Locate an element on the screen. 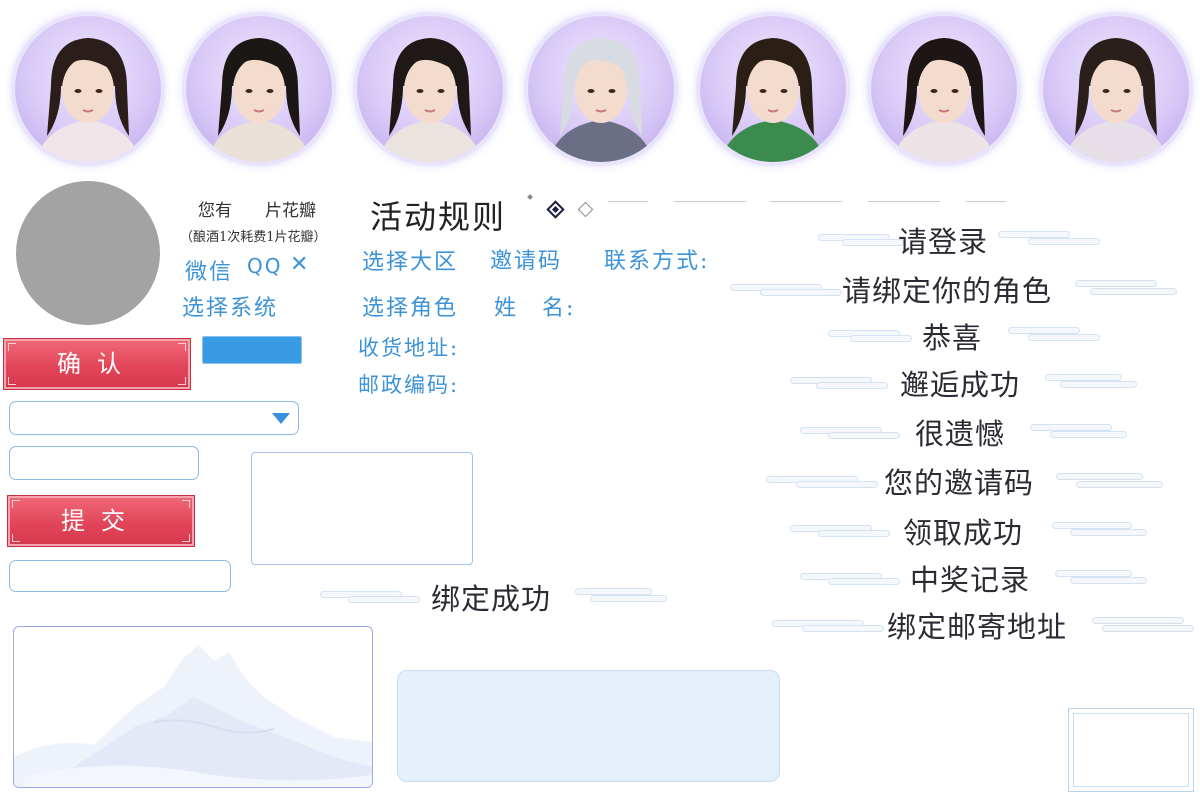 Image resolution: width=1200 pixels, height=800 pixels. contact-label: 联系方式: is located at coordinates (657, 261).